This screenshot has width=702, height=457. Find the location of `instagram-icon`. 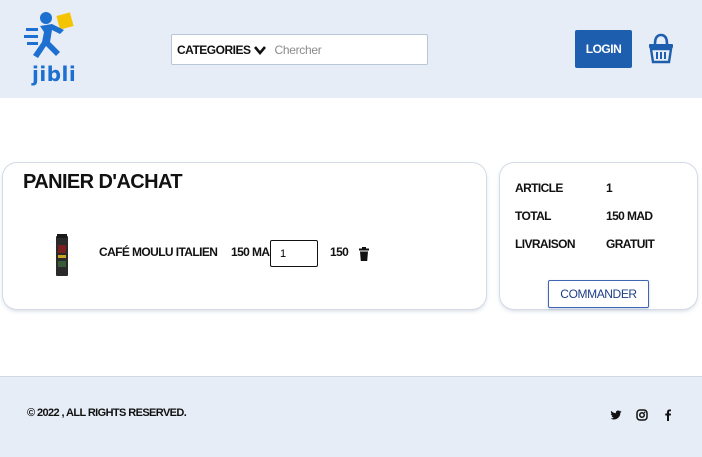

instagram-icon is located at coordinates (642, 415).